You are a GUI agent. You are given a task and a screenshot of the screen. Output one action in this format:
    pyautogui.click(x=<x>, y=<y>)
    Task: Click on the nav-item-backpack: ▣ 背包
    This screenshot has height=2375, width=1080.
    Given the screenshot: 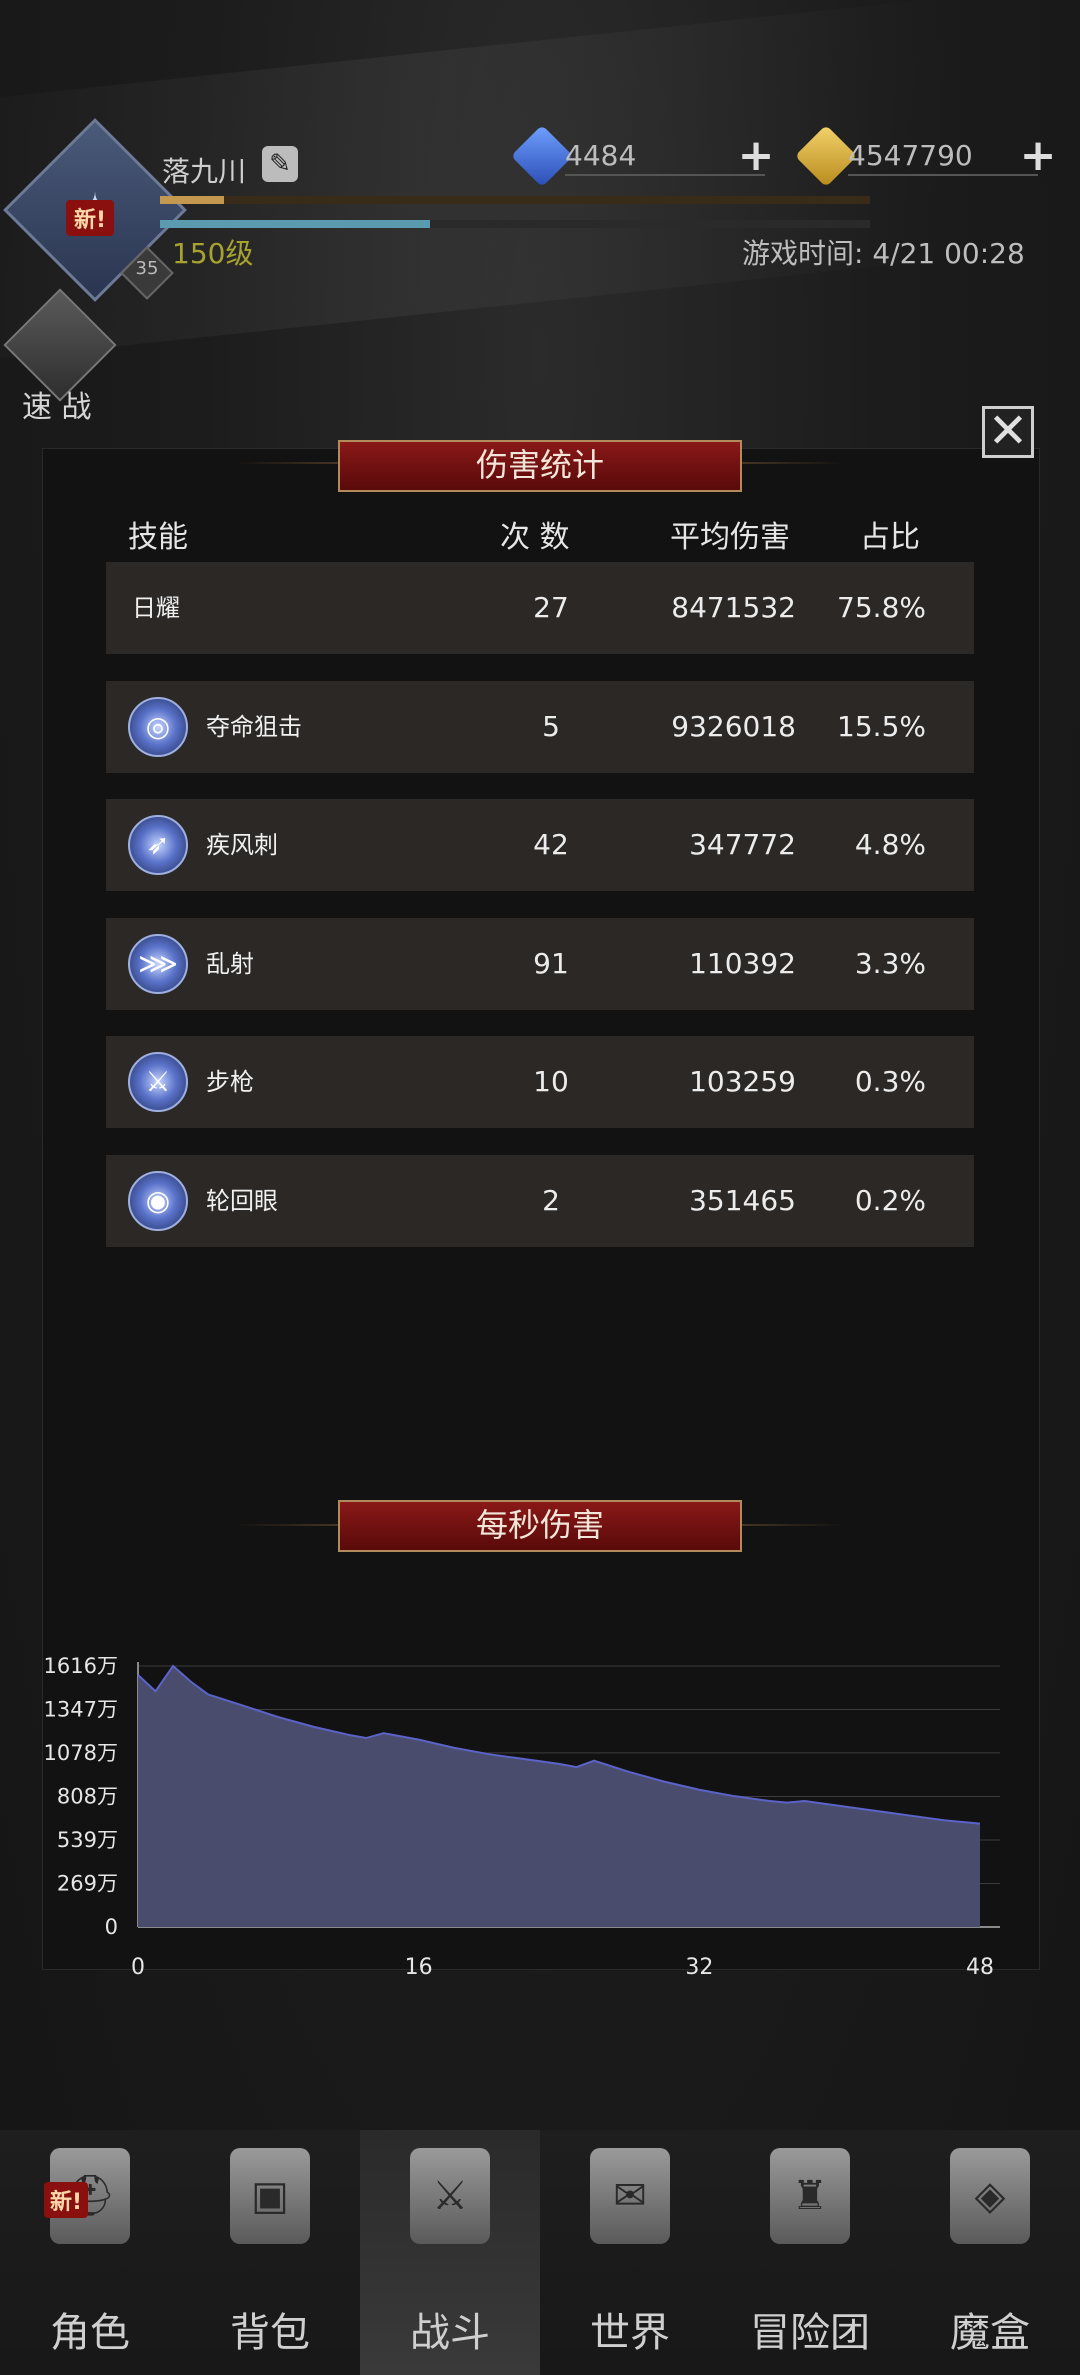 What is the action you would take?
    pyautogui.click(x=270, y=2252)
    